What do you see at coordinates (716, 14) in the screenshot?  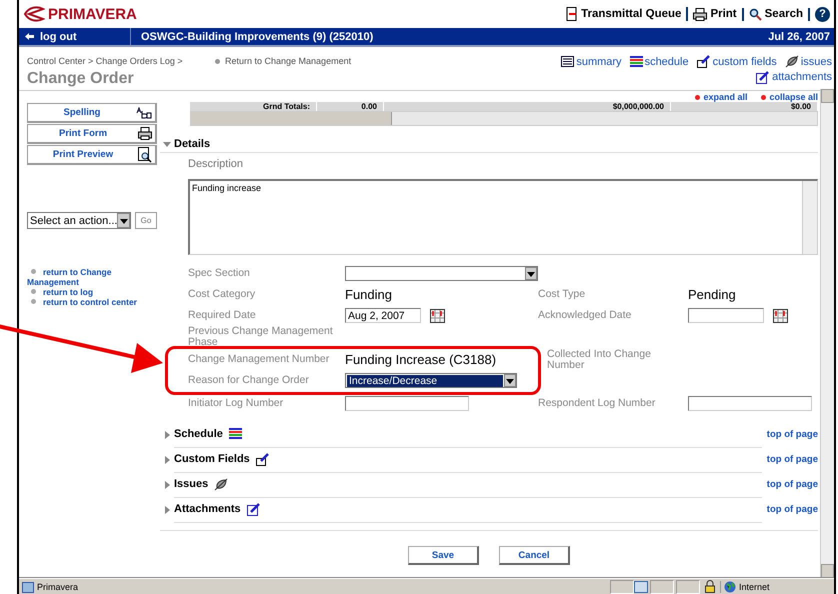 I see `header-link: Print` at bounding box center [716, 14].